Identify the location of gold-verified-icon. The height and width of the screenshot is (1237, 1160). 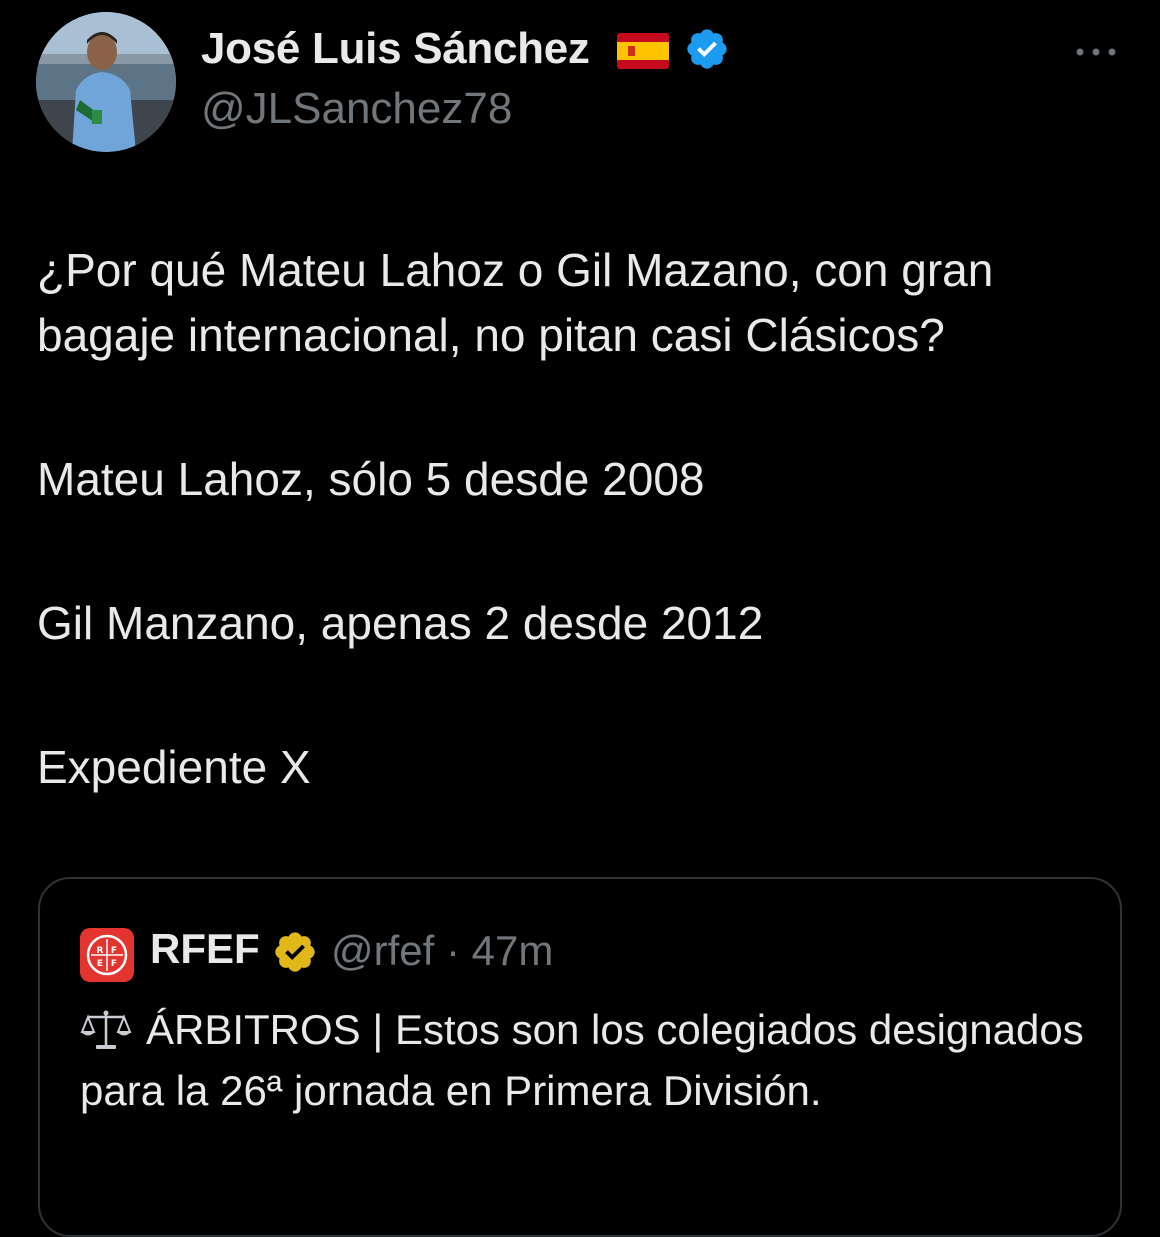
(295, 952).